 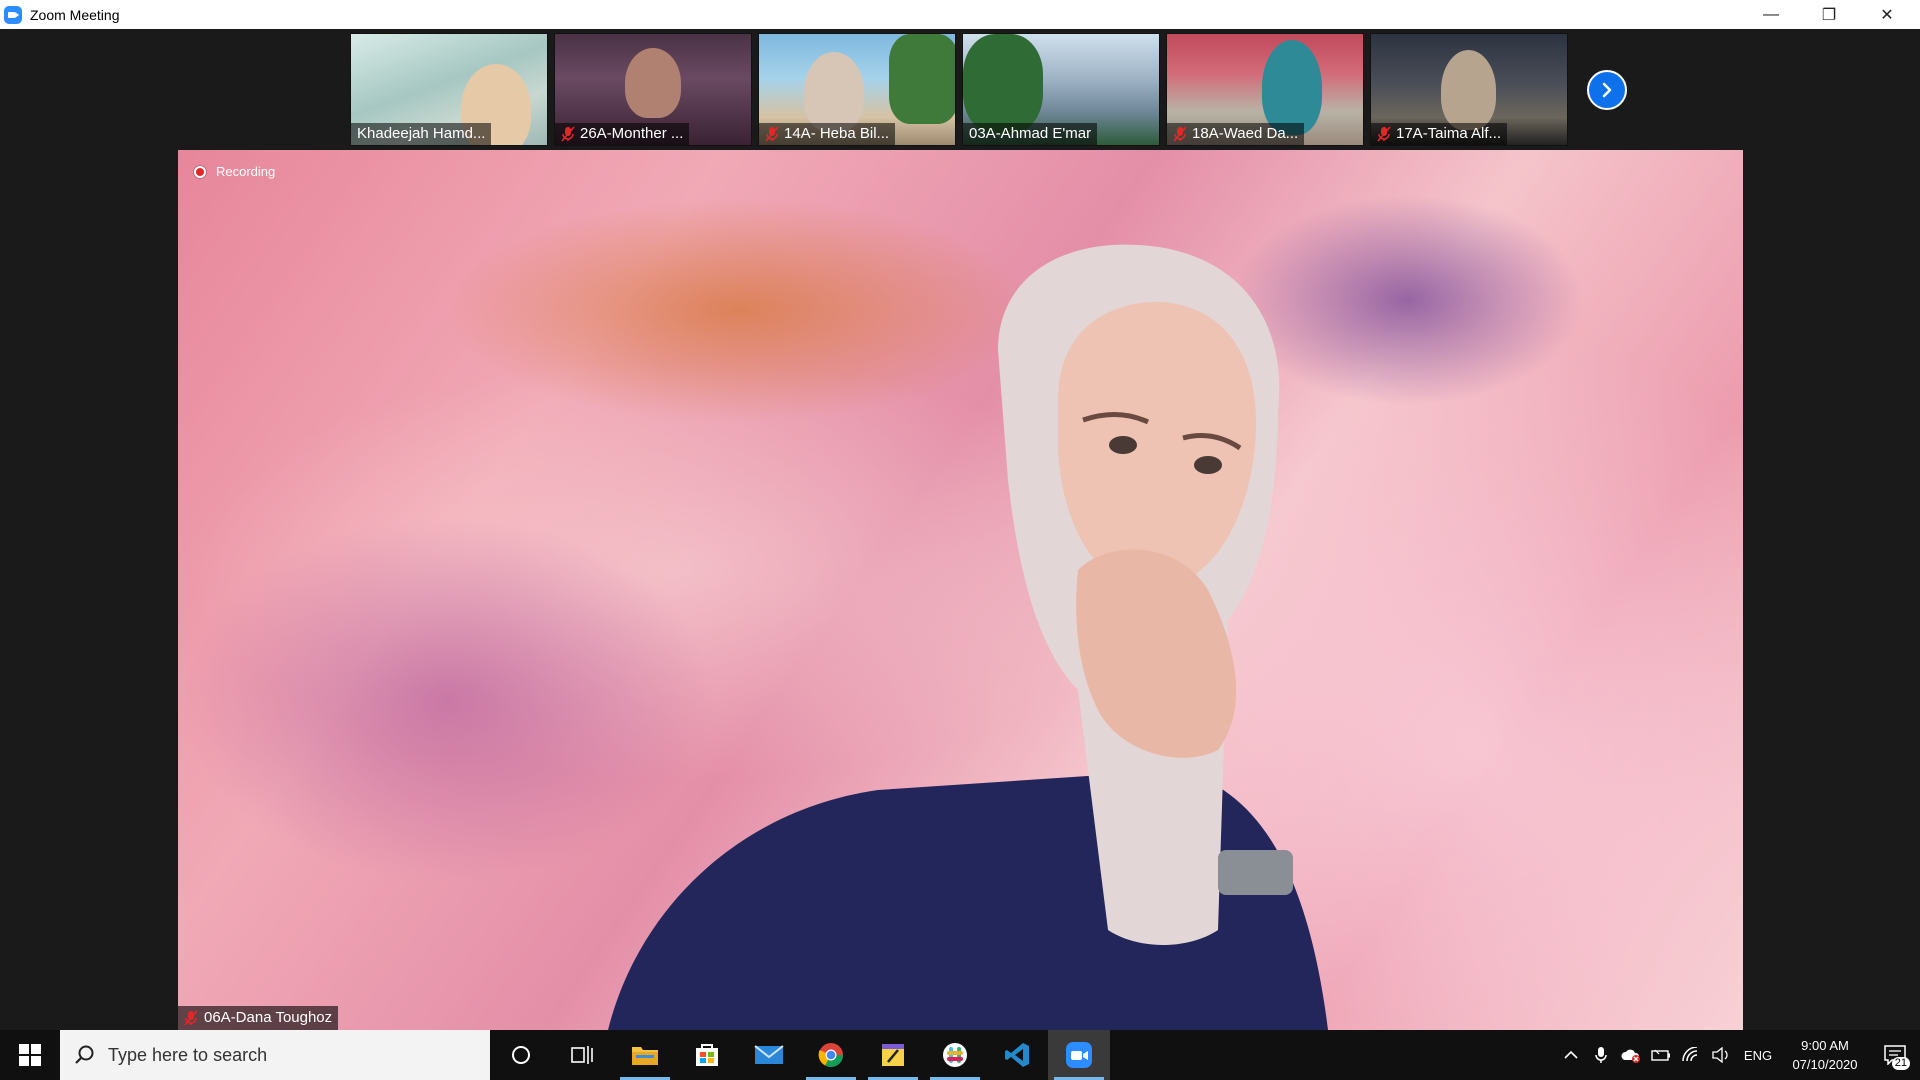 I want to click on plant-background, so click(x=1003, y=84).